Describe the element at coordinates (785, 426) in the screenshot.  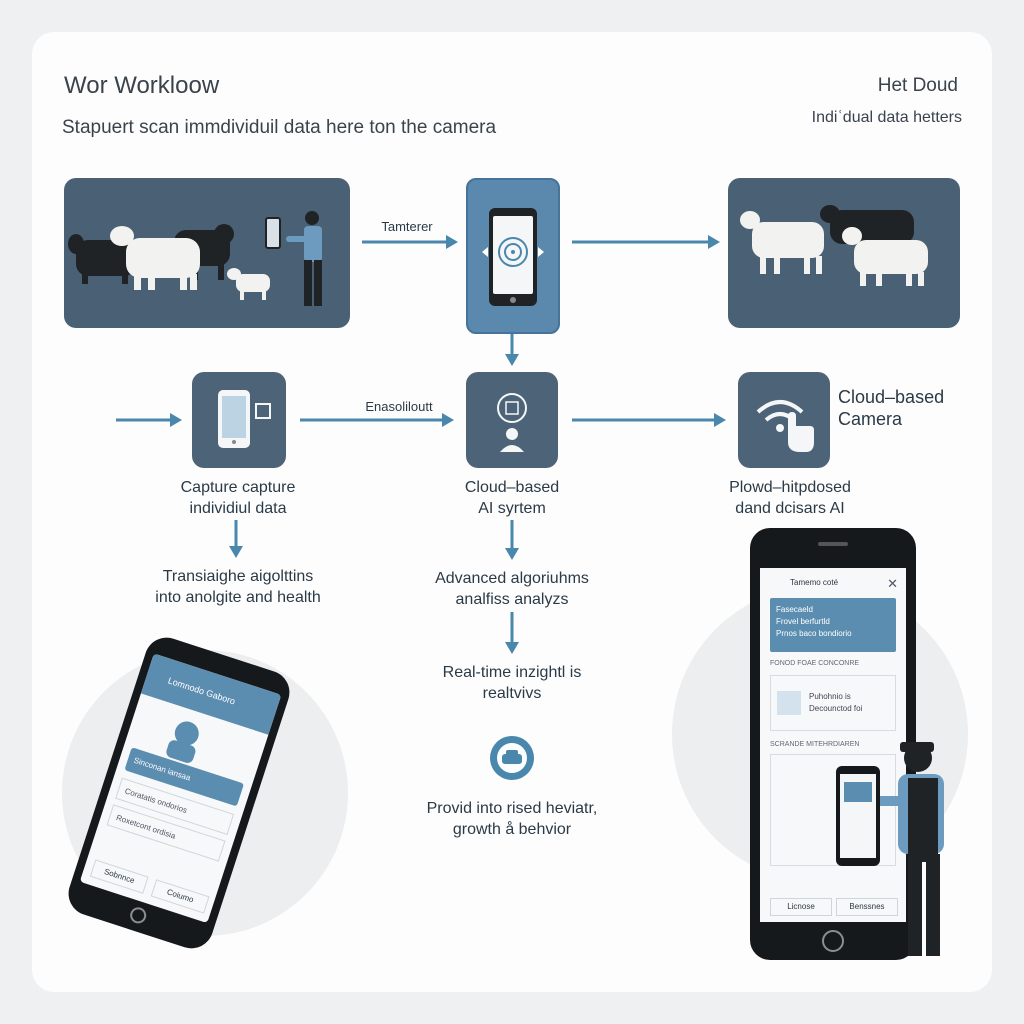
I see `wifi-touch-icon` at that location.